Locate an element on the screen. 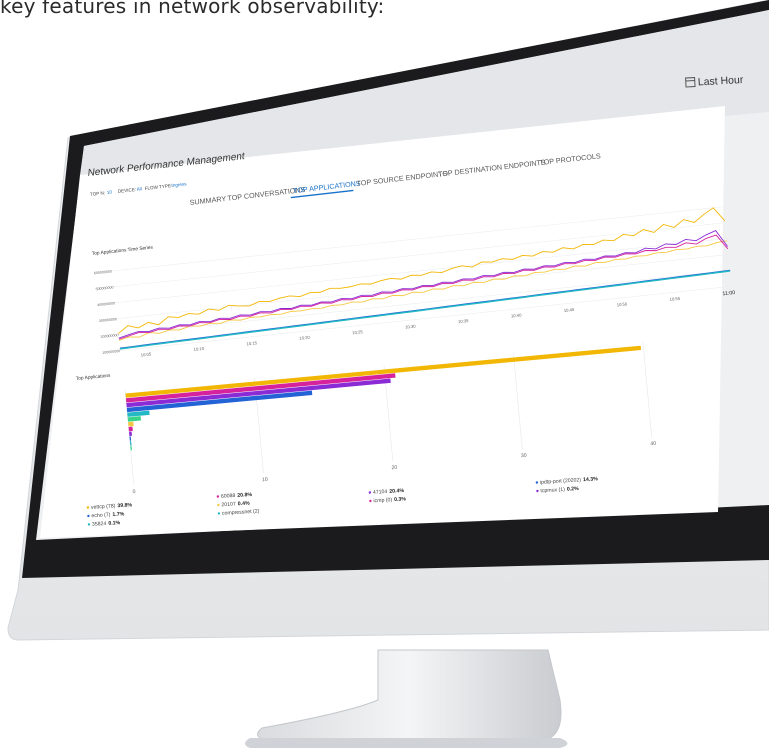 The width and height of the screenshot is (769, 754). filter-topn-value: 10 is located at coordinates (110, 192).